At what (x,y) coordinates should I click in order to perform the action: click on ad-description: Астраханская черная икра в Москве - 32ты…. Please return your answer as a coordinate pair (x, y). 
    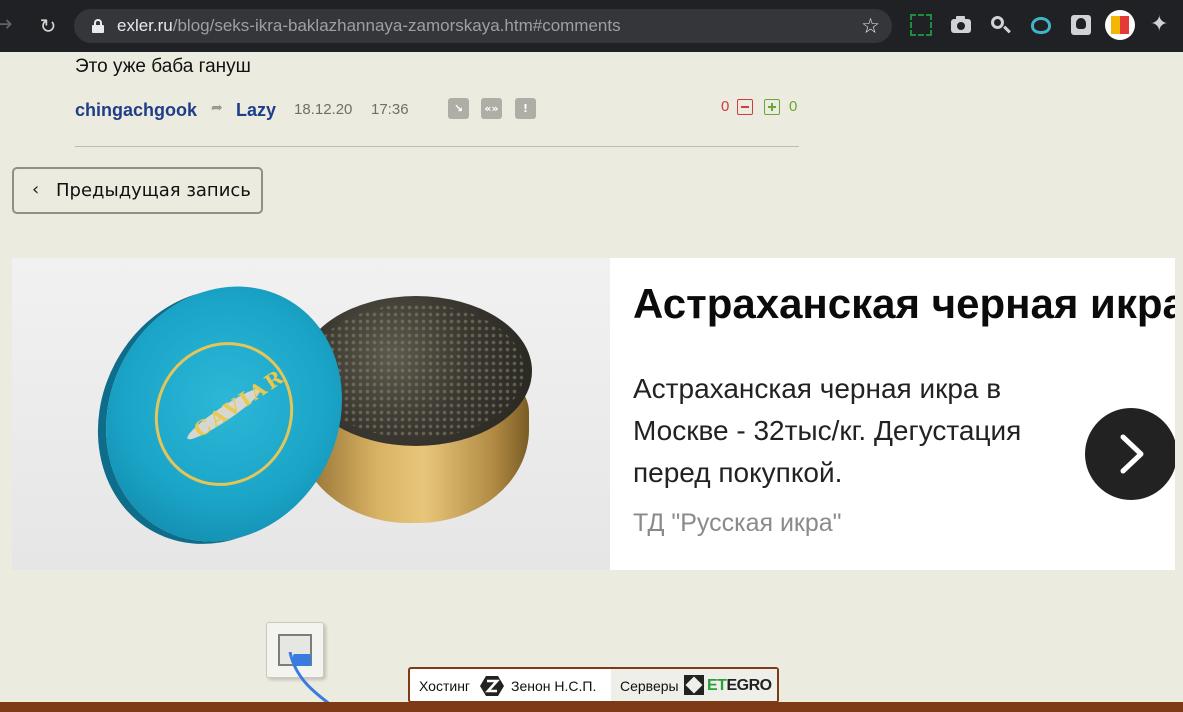
    Looking at the image, I should click on (827, 430).